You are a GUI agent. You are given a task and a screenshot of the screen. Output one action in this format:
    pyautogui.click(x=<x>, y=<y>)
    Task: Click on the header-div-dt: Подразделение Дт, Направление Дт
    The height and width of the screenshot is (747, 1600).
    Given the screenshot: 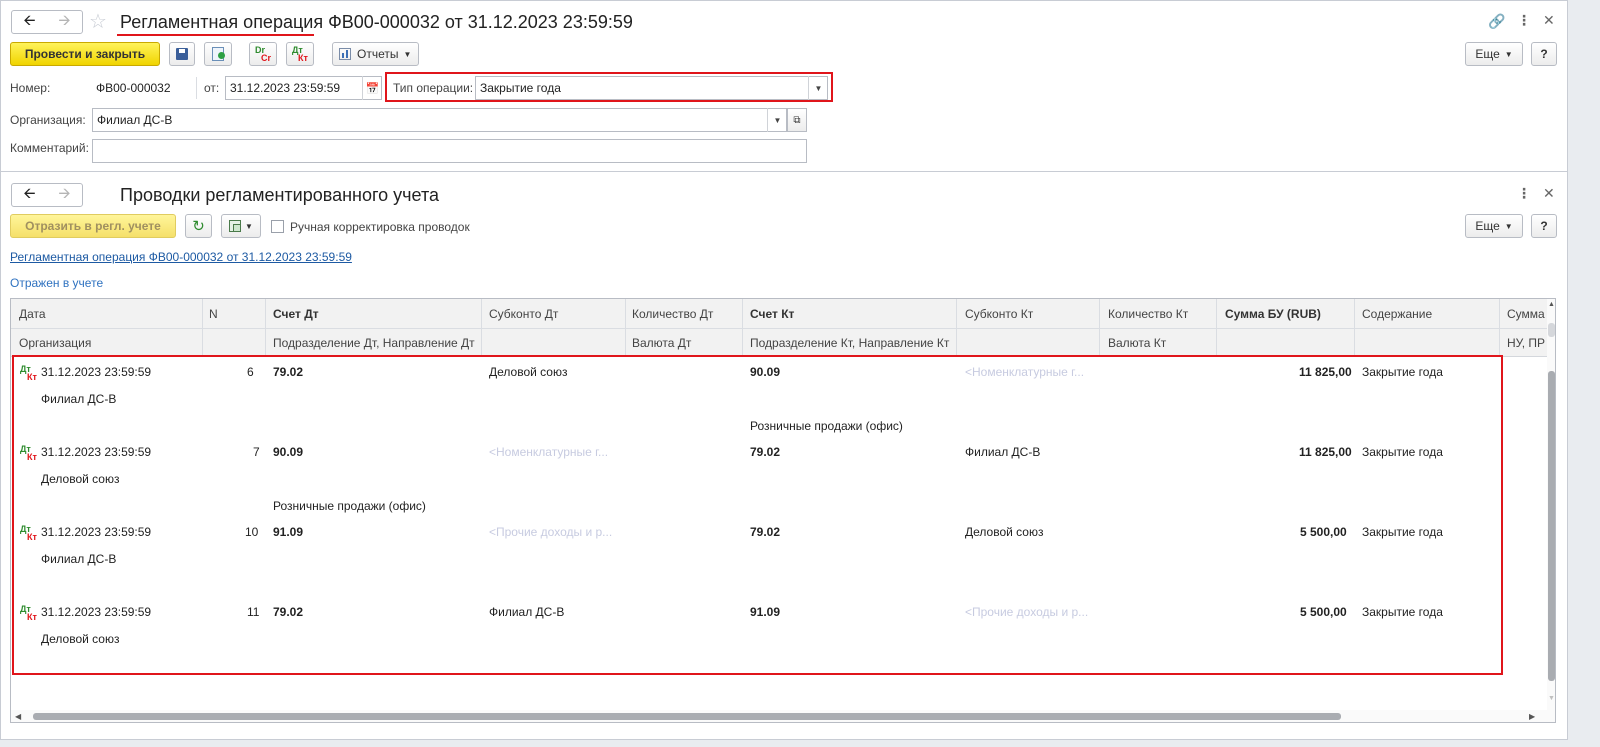 What is the action you would take?
    pyautogui.click(x=374, y=343)
    